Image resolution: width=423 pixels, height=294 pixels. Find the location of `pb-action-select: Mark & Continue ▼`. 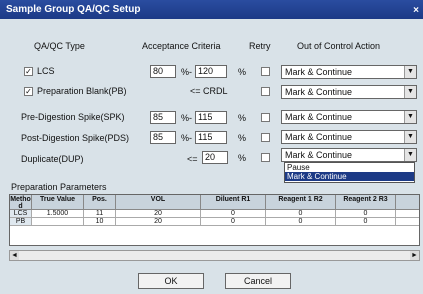

pb-action-select: Mark & Continue ▼ is located at coordinates (349, 92).